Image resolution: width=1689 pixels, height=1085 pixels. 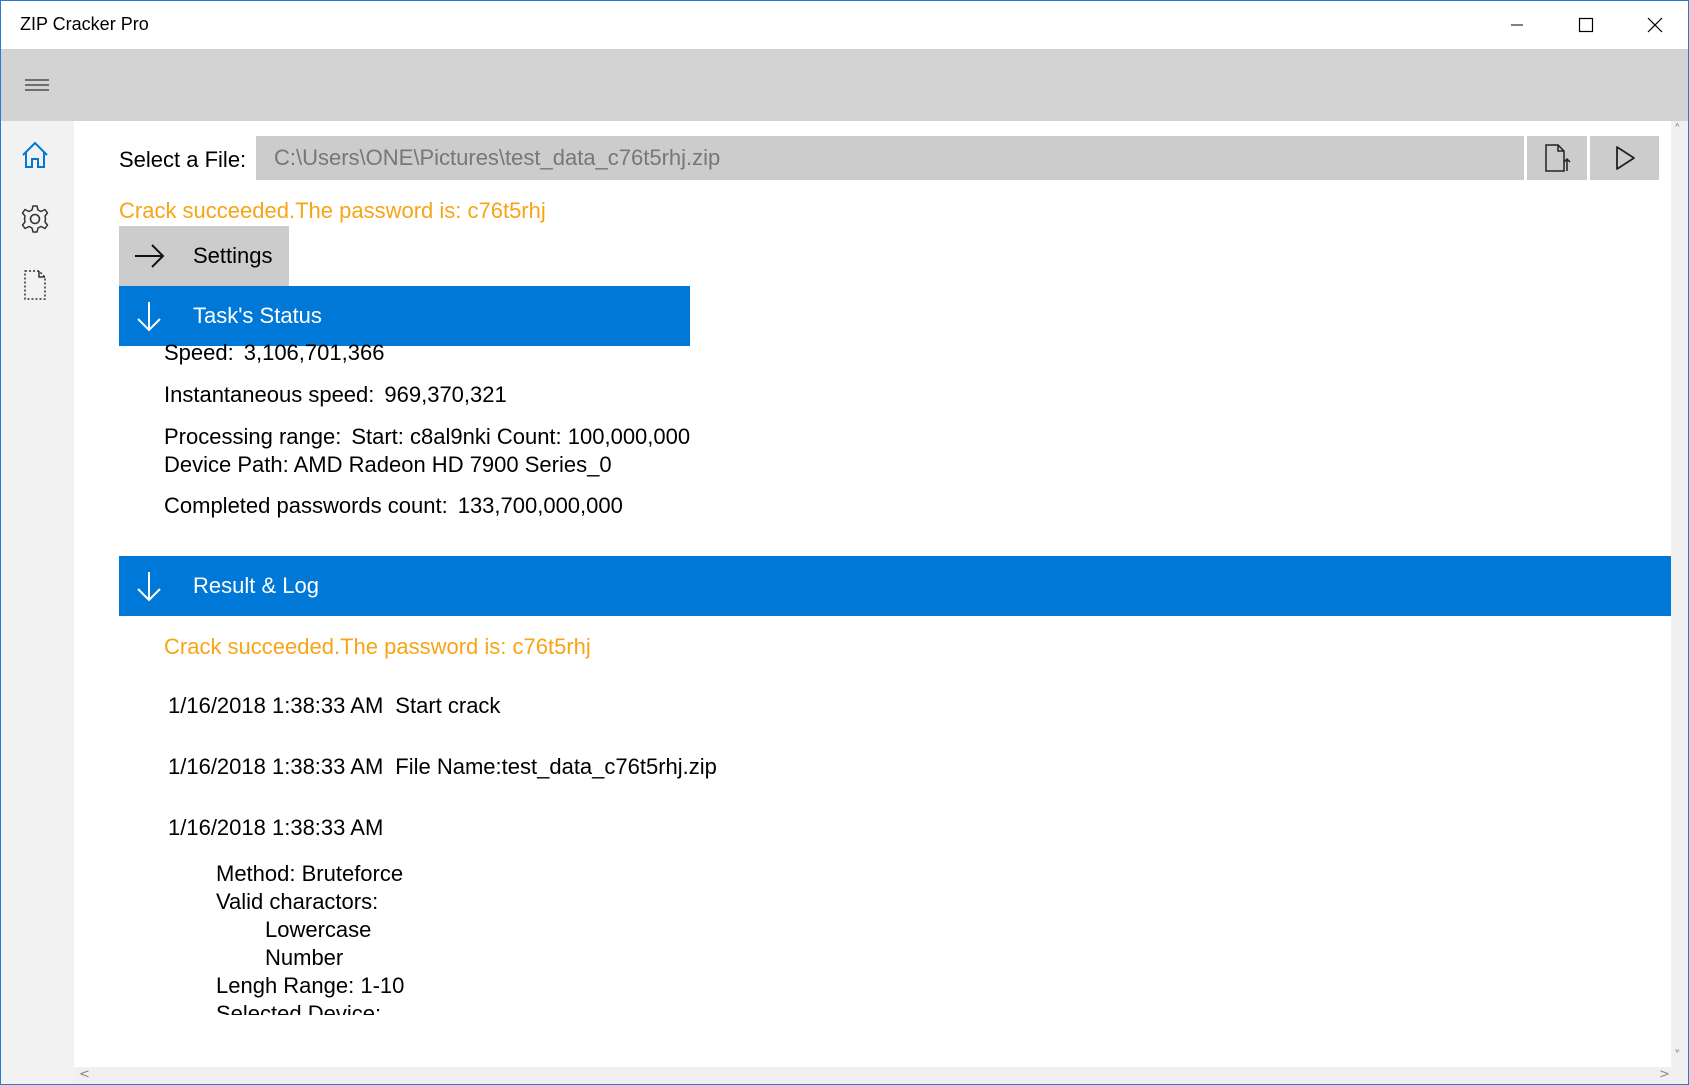 What do you see at coordinates (149, 256) in the screenshot?
I see `arrow-right-icon` at bounding box center [149, 256].